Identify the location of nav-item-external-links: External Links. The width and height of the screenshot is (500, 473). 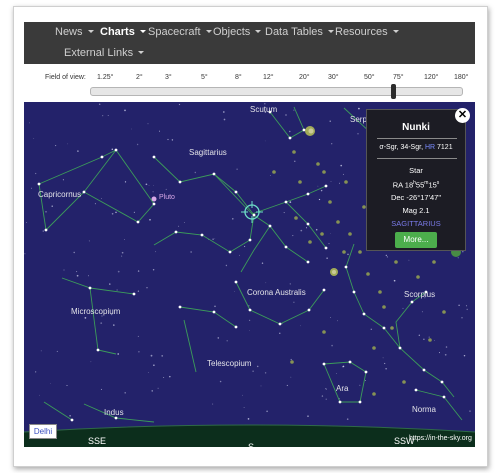
(104, 53).